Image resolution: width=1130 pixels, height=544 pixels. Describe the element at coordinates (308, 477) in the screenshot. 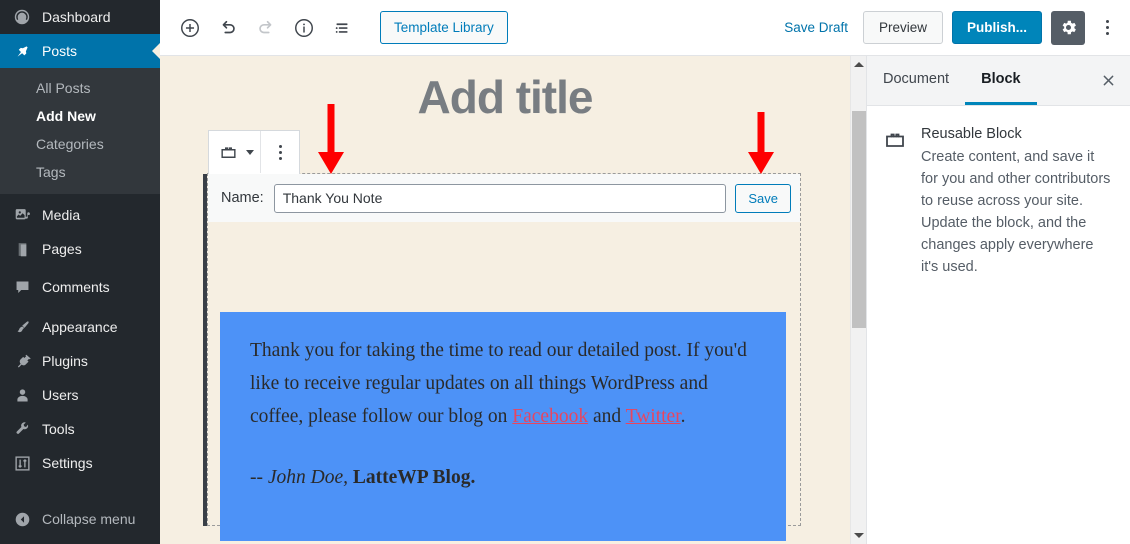

I see `signature-author: John Doe,` at that location.